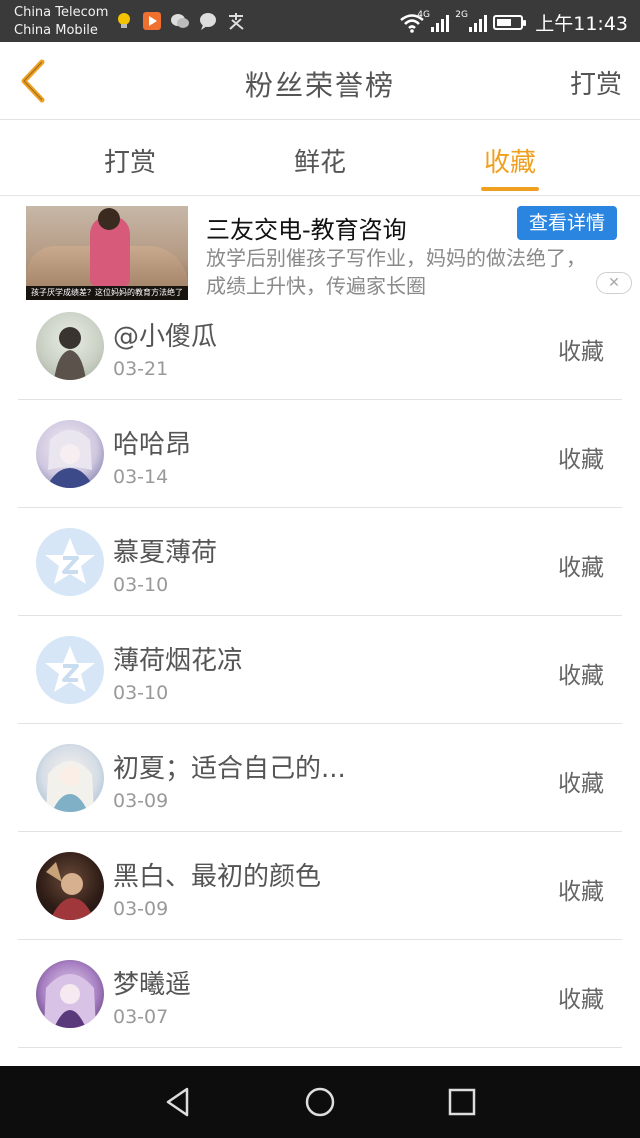  Describe the element at coordinates (208, 21) in the screenshot. I see `message-bubble-icon` at that location.